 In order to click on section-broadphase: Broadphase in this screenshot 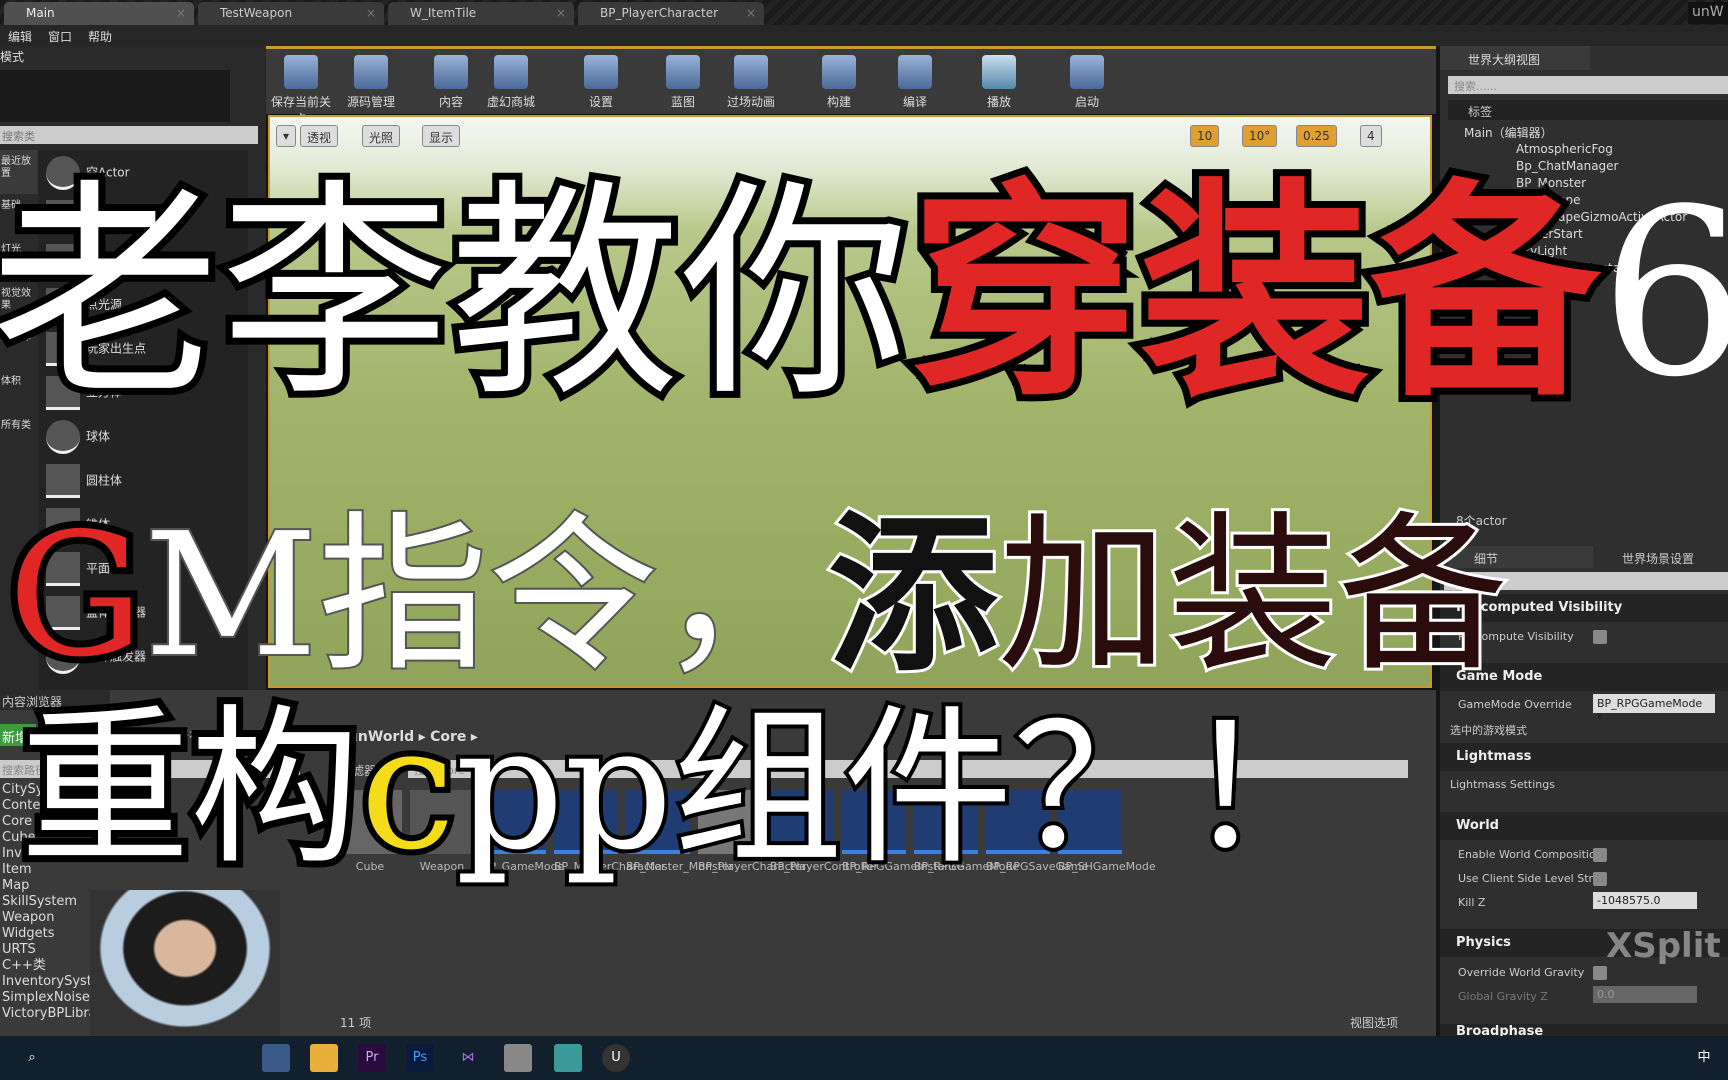, I will do `click(1584, 1031)`.